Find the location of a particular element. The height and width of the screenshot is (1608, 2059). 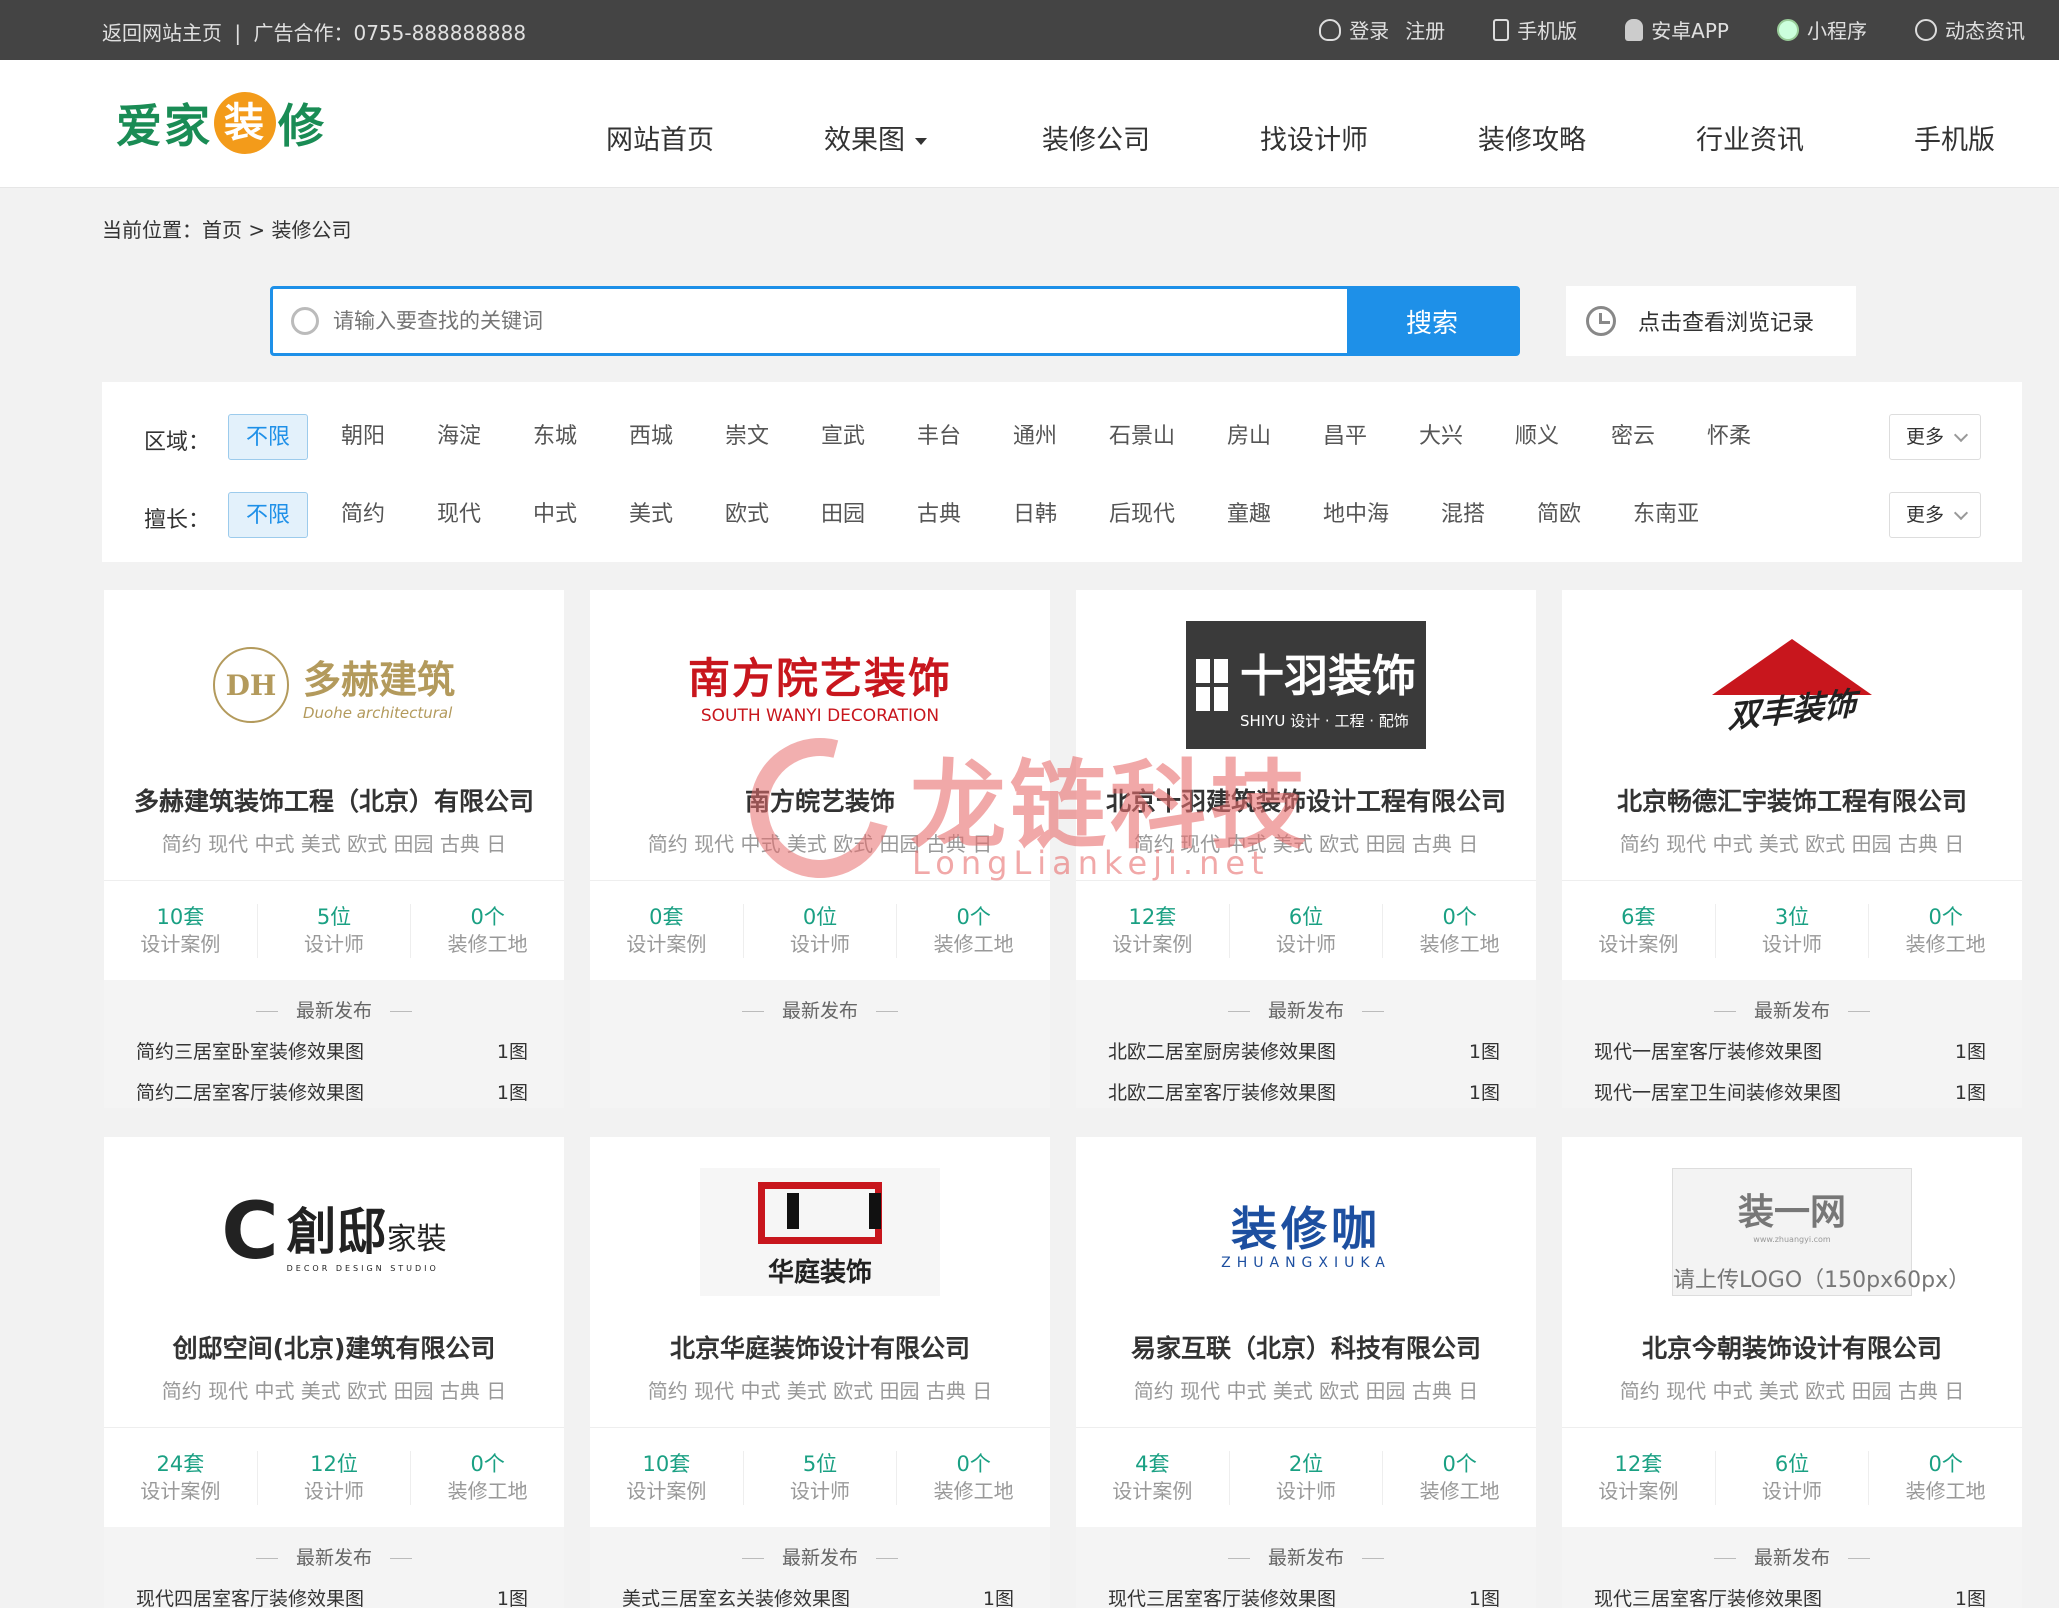

nav-industry-news: 行业资讯 is located at coordinates (1805, 137).